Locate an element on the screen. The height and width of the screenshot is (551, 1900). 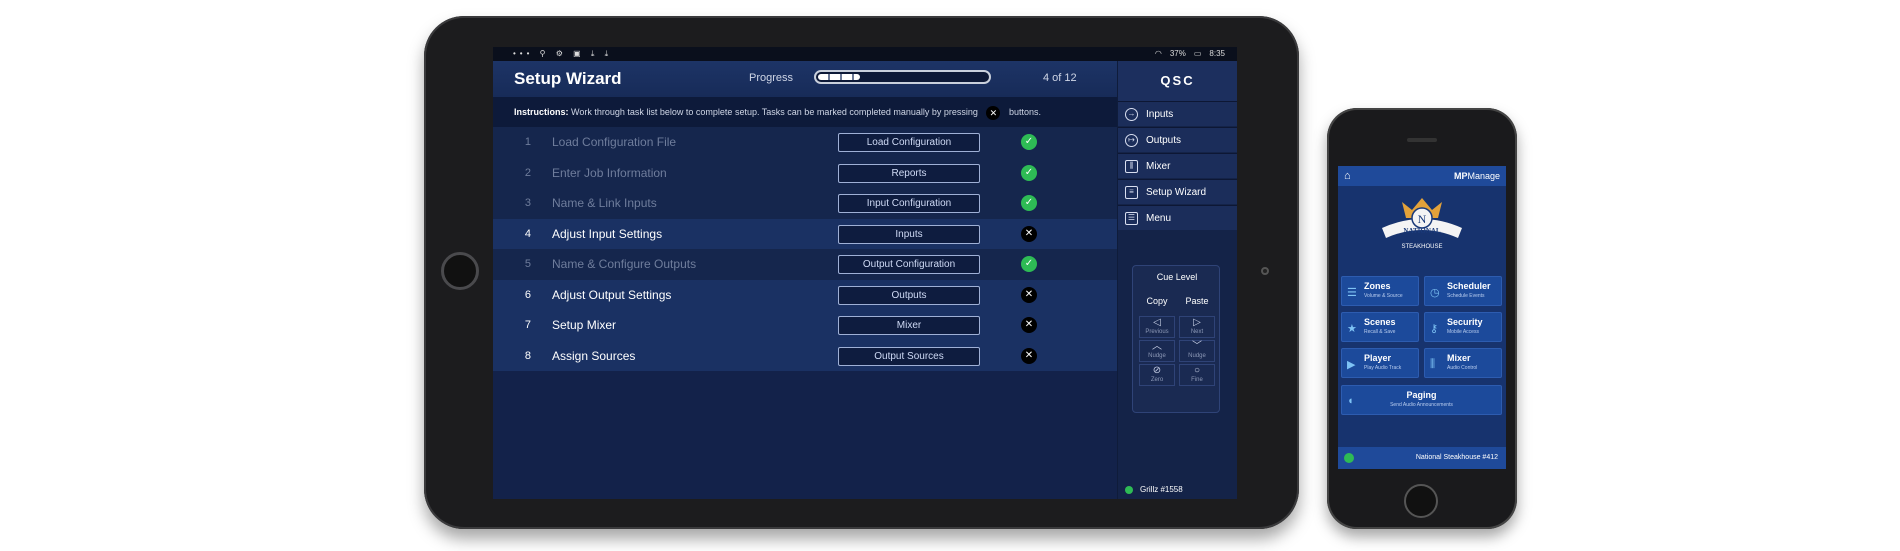
input-configuration-button: Input Configuration is located at coordinates (909, 203).